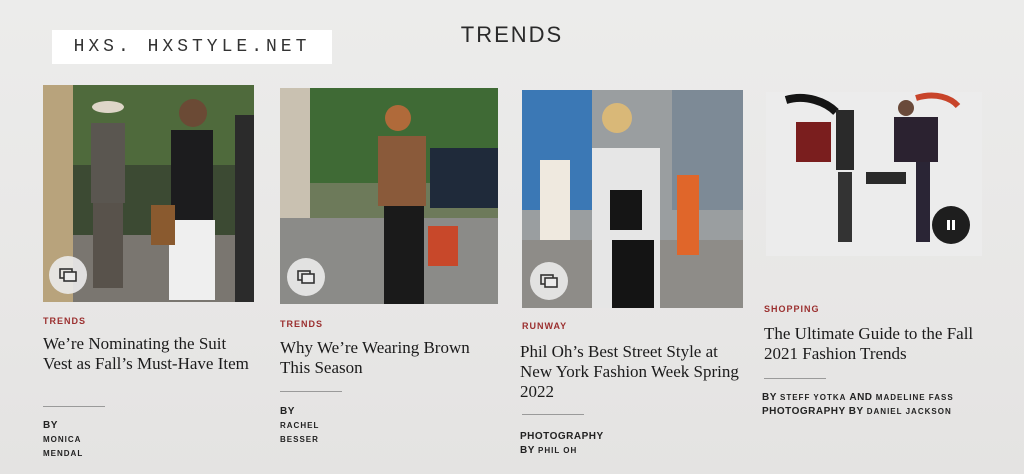 The width and height of the screenshot is (1024, 474). What do you see at coordinates (544, 326) in the screenshot?
I see `article-rubric-3: RUNWAY` at bounding box center [544, 326].